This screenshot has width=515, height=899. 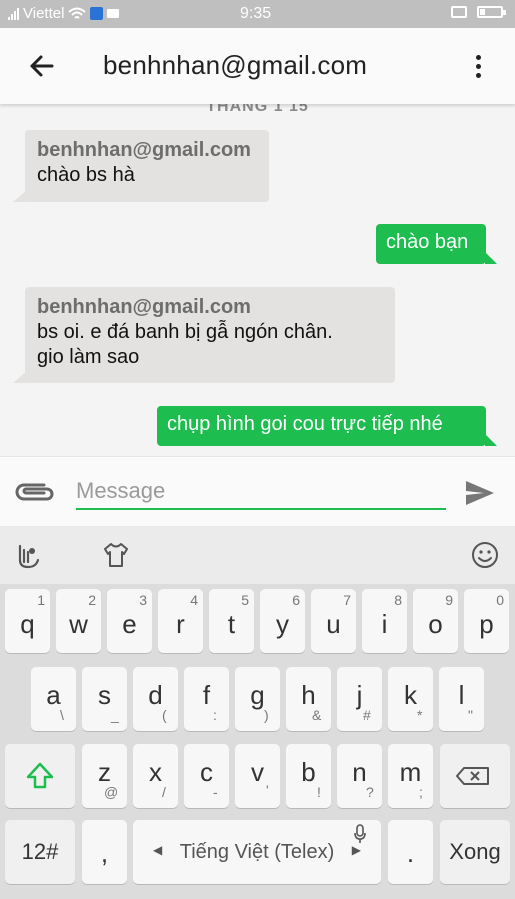 What do you see at coordinates (491, 12) in the screenshot?
I see `battery-icon` at bounding box center [491, 12].